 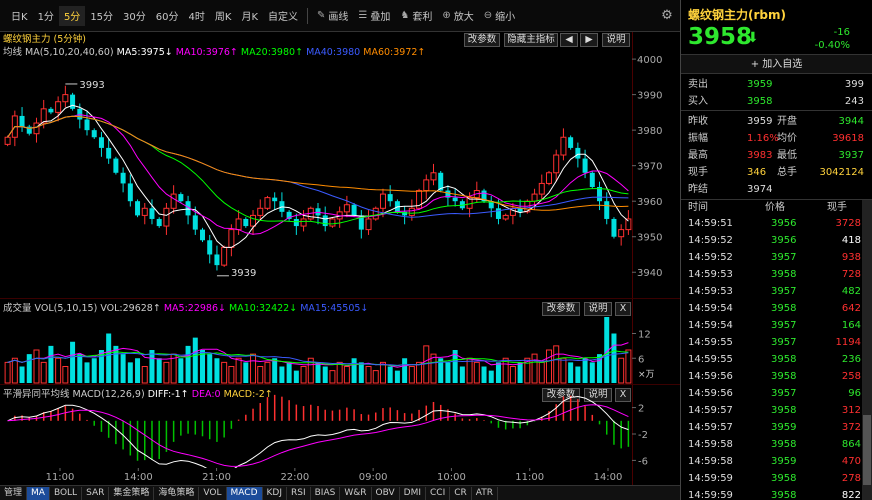 What do you see at coordinates (753, 38) in the screenshot?
I see `arrow-down-icon: ⬇` at bounding box center [753, 38].